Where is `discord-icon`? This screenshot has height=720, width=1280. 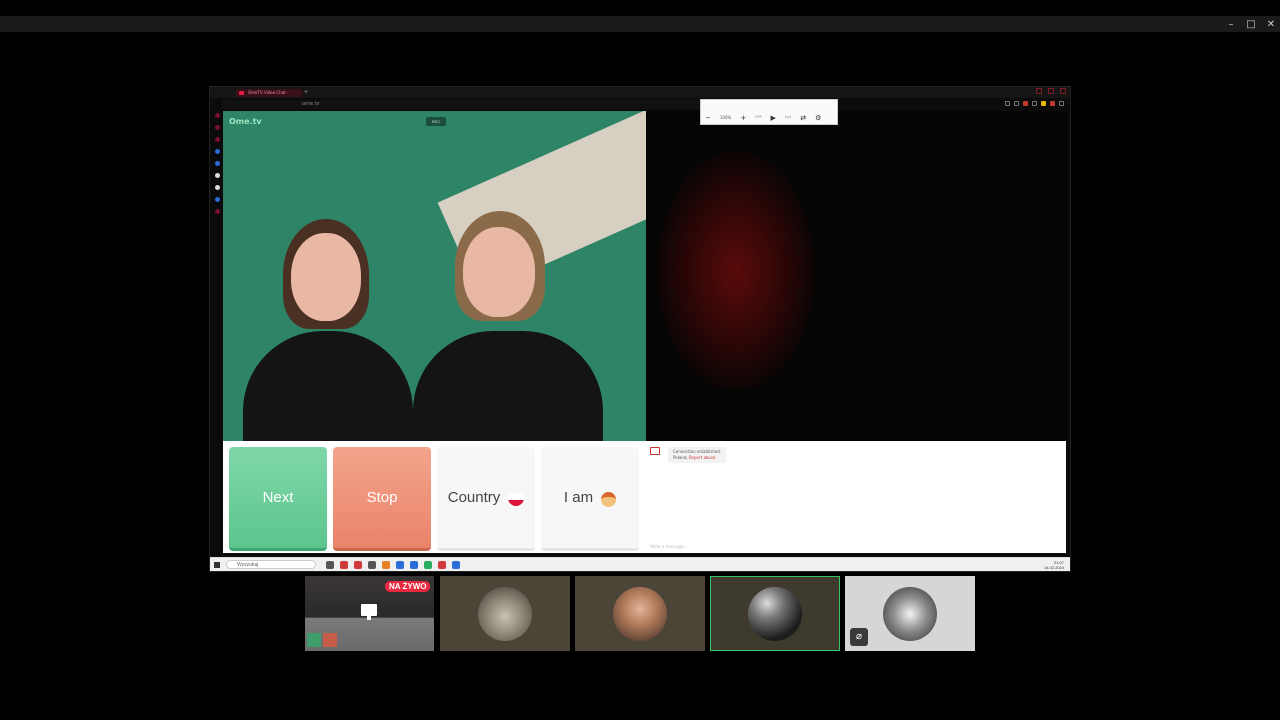
discord-icon is located at coordinates (217, 199).